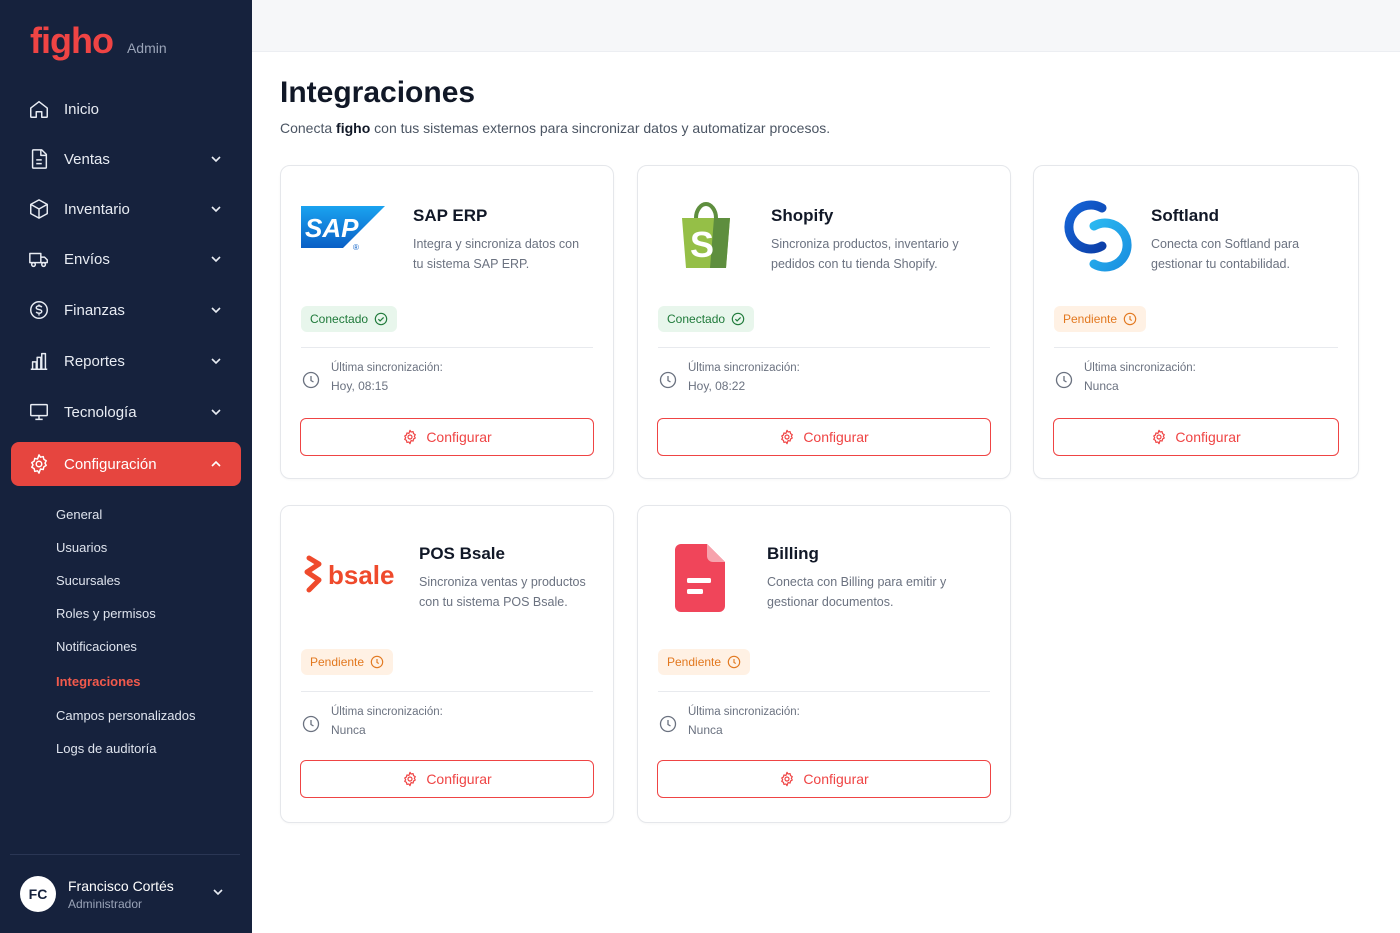 Image resolution: width=1400 pixels, height=933 pixels. What do you see at coordinates (793, 553) in the screenshot?
I see `integration-name: Billing` at bounding box center [793, 553].